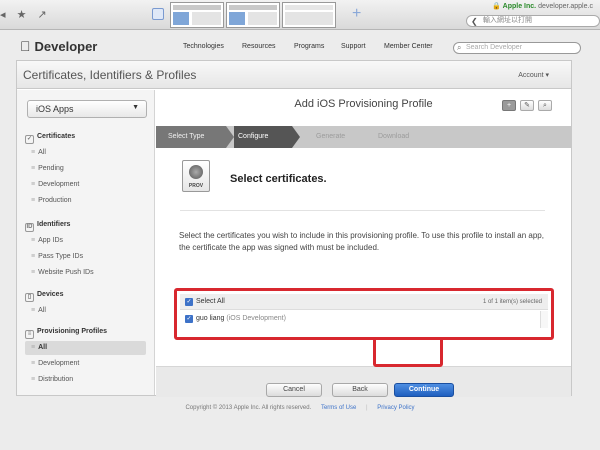 The image size is (600, 450). Describe the element at coordinates (241, 318) in the screenshot. I see `certificate-label: guo liang (iOS Development)` at that location.